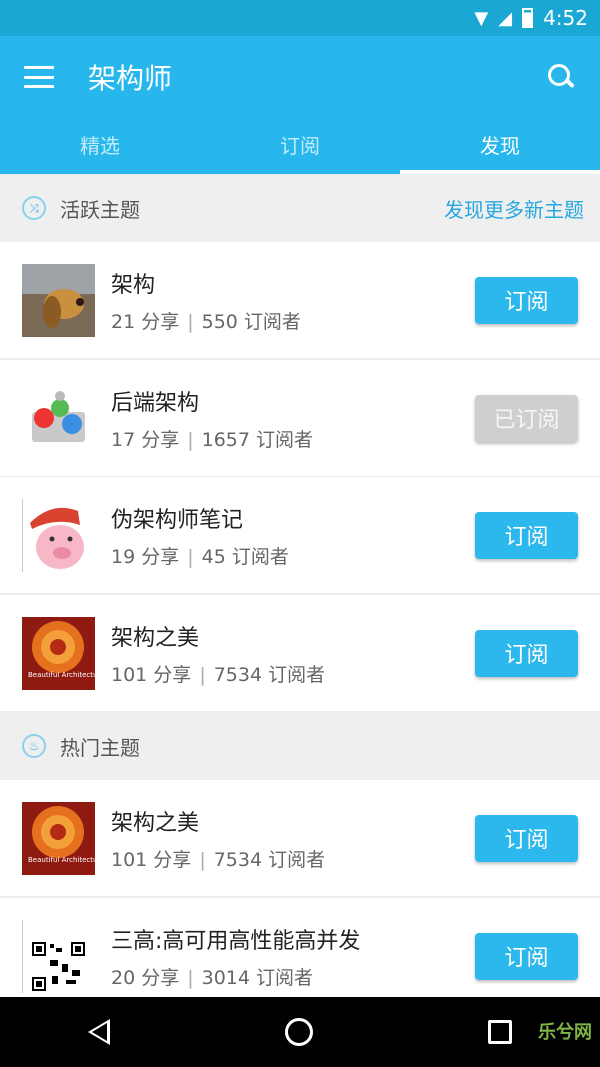 The height and width of the screenshot is (1067, 600). Describe the element at coordinates (528, 18) in the screenshot. I see `battery-icon` at that location.